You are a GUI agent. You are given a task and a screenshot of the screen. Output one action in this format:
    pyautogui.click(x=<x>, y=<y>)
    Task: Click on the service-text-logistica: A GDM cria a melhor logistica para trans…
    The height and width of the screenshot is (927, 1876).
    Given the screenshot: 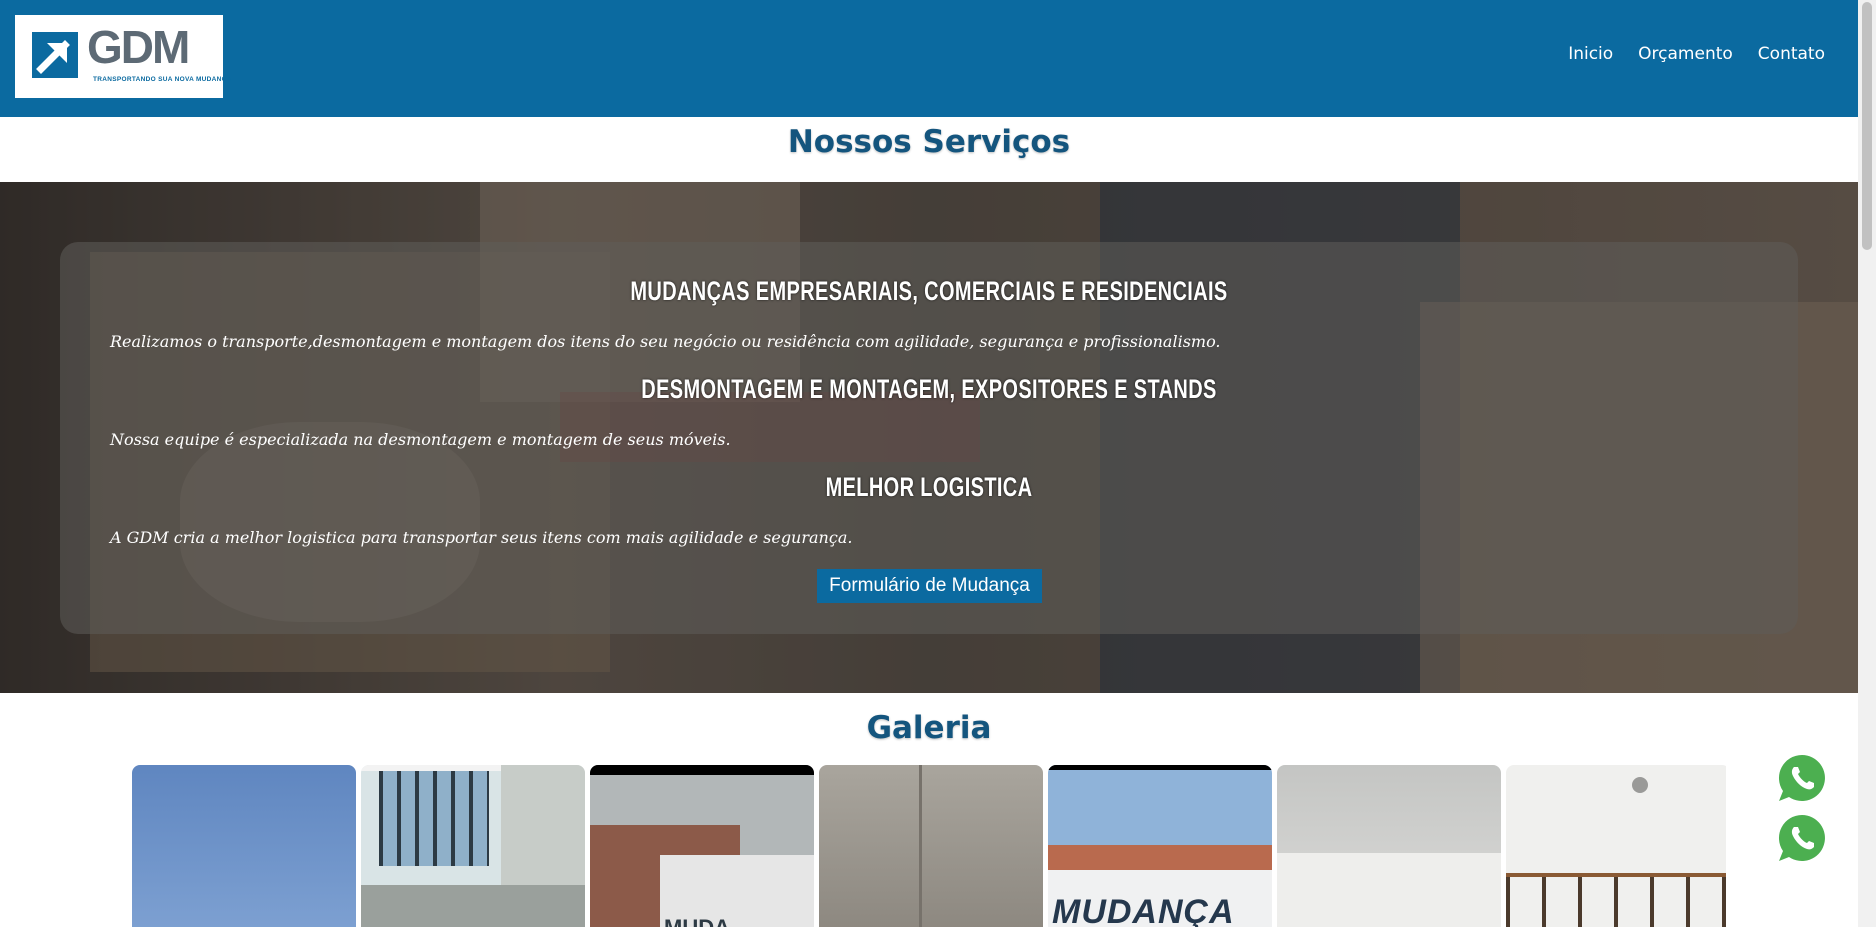 What is the action you would take?
    pyautogui.click(x=481, y=537)
    